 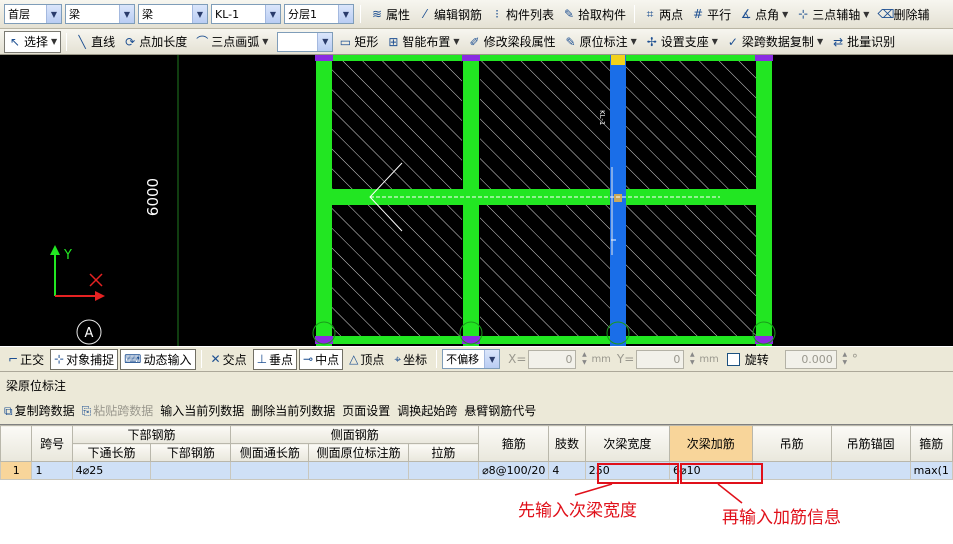 I want to click on panel-tool-label: 输入当前列数据, so click(x=202, y=411).